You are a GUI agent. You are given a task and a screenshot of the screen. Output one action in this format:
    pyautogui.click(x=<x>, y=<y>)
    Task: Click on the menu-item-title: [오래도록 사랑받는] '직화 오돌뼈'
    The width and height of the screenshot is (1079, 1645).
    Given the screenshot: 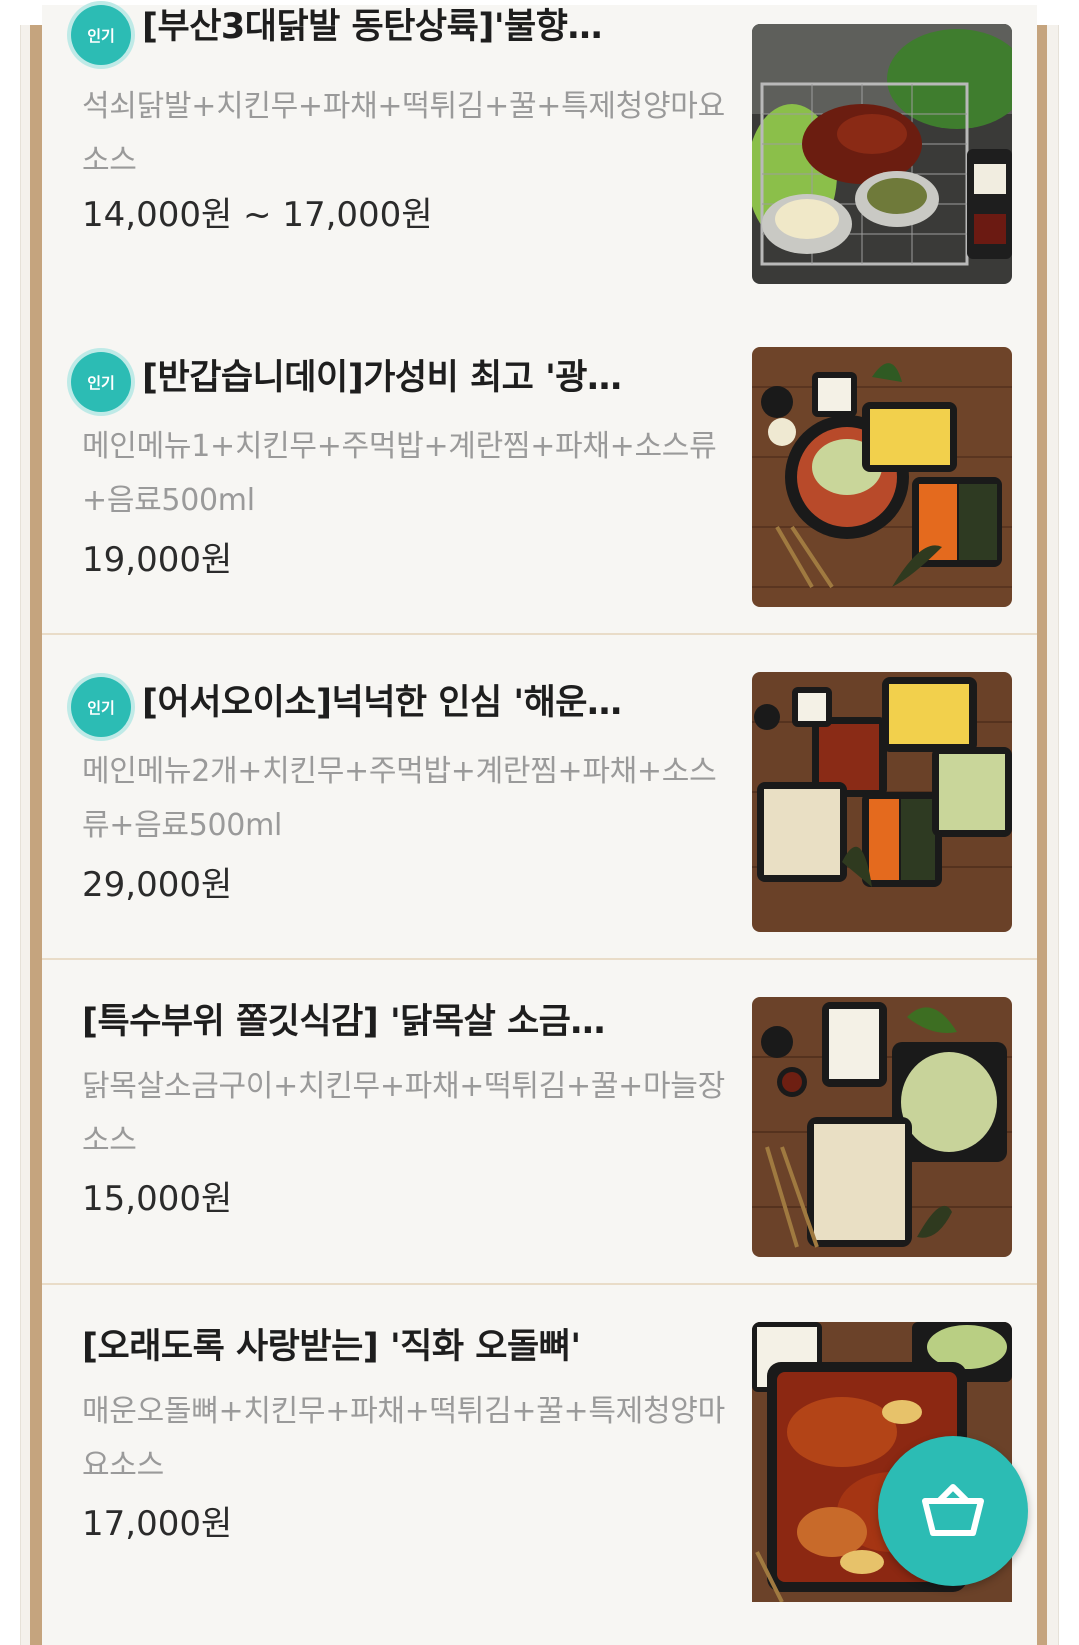 What is the action you would take?
    pyautogui.click(x=331, y=1347)
    